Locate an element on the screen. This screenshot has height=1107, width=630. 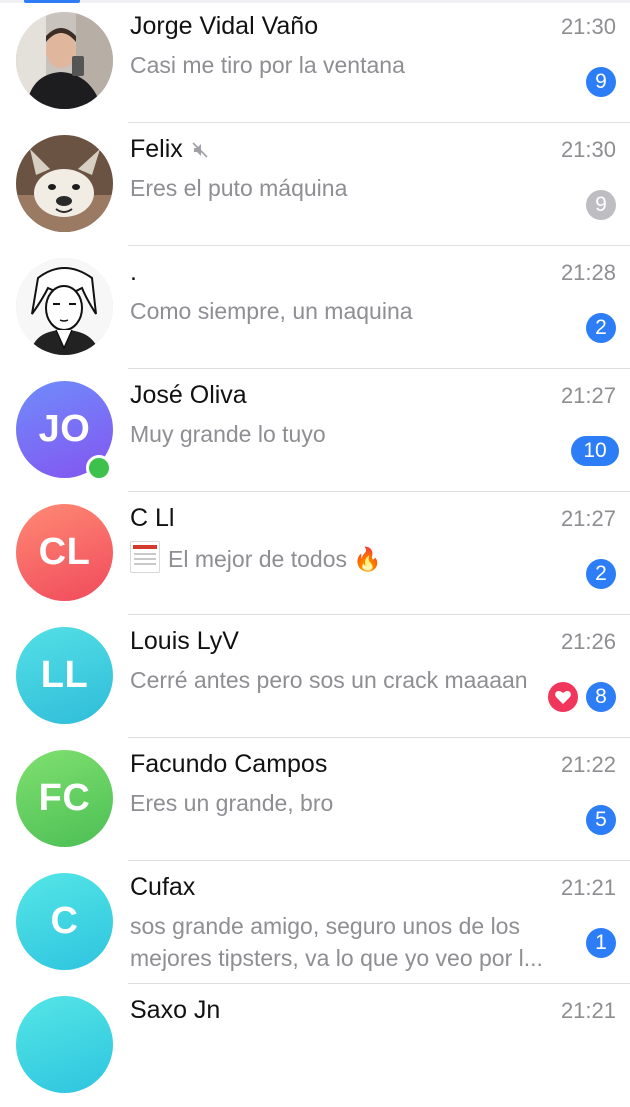
chat-name: Facundo Campos is located at coordinates (229, 764).